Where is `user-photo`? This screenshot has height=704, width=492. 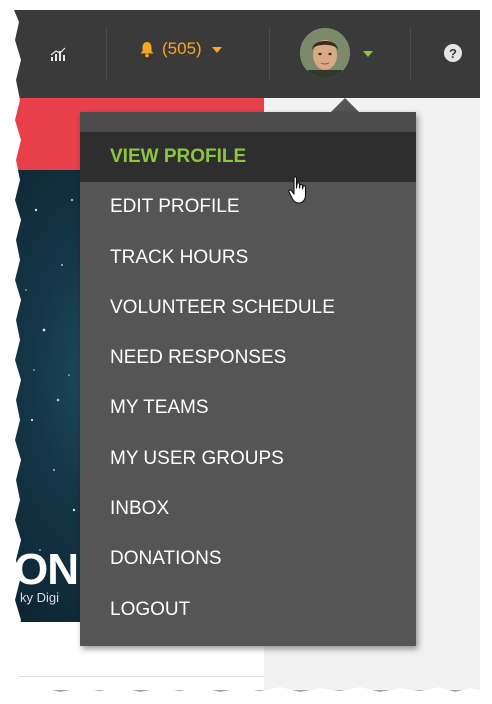 user-photo is located at coordinates (325, 53).